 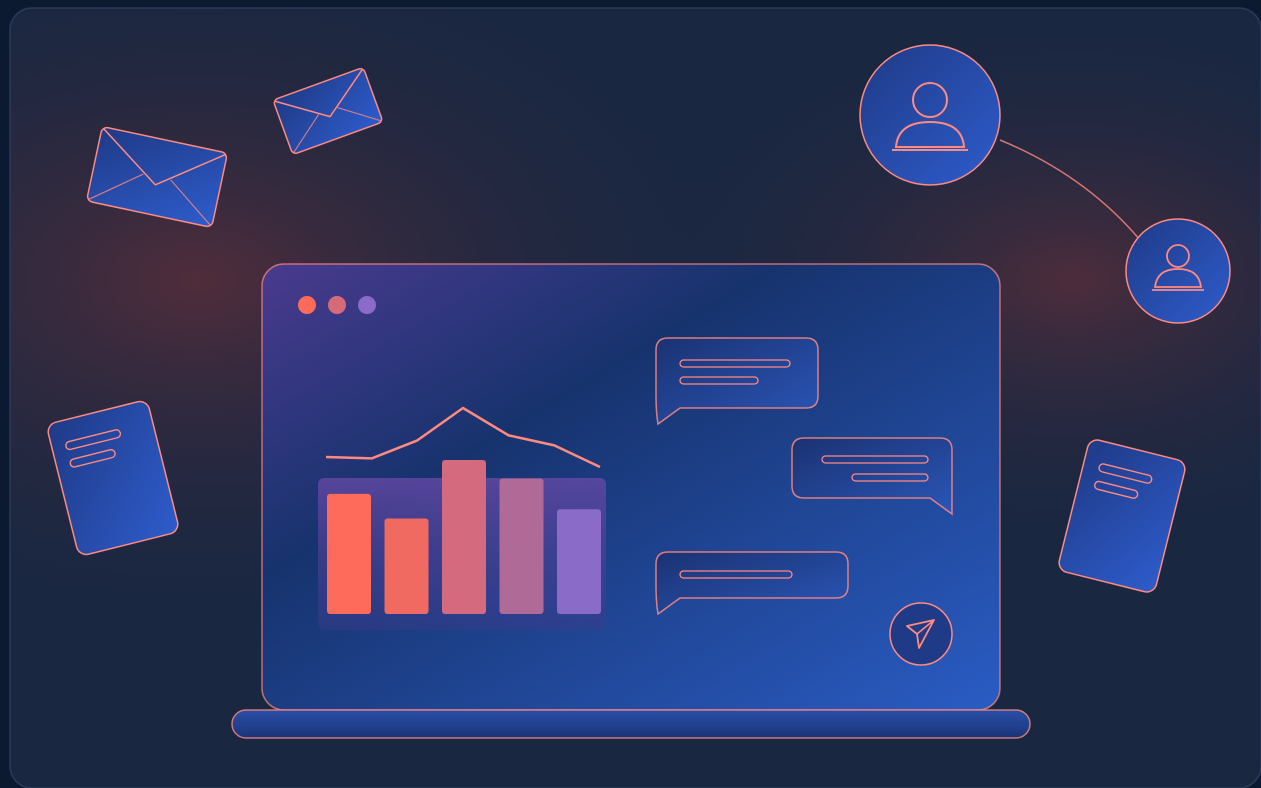 What do you see at coordinates (1178, 271) in the screenshot?
I see `user-avatar-icon-small` at bounding box center [1178, 271].